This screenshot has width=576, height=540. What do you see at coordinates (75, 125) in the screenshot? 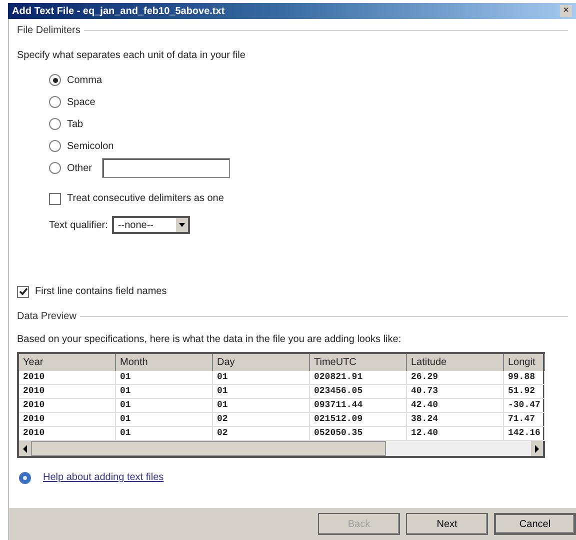
I see `radio-label: Tab` at bounding box center [75, 125].